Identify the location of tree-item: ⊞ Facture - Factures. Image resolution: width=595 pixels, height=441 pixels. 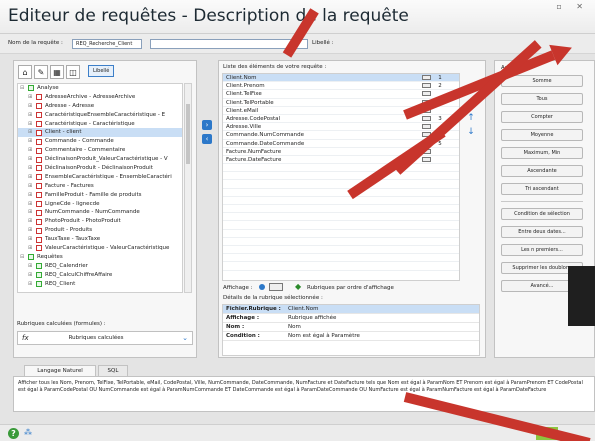
(100, 186).